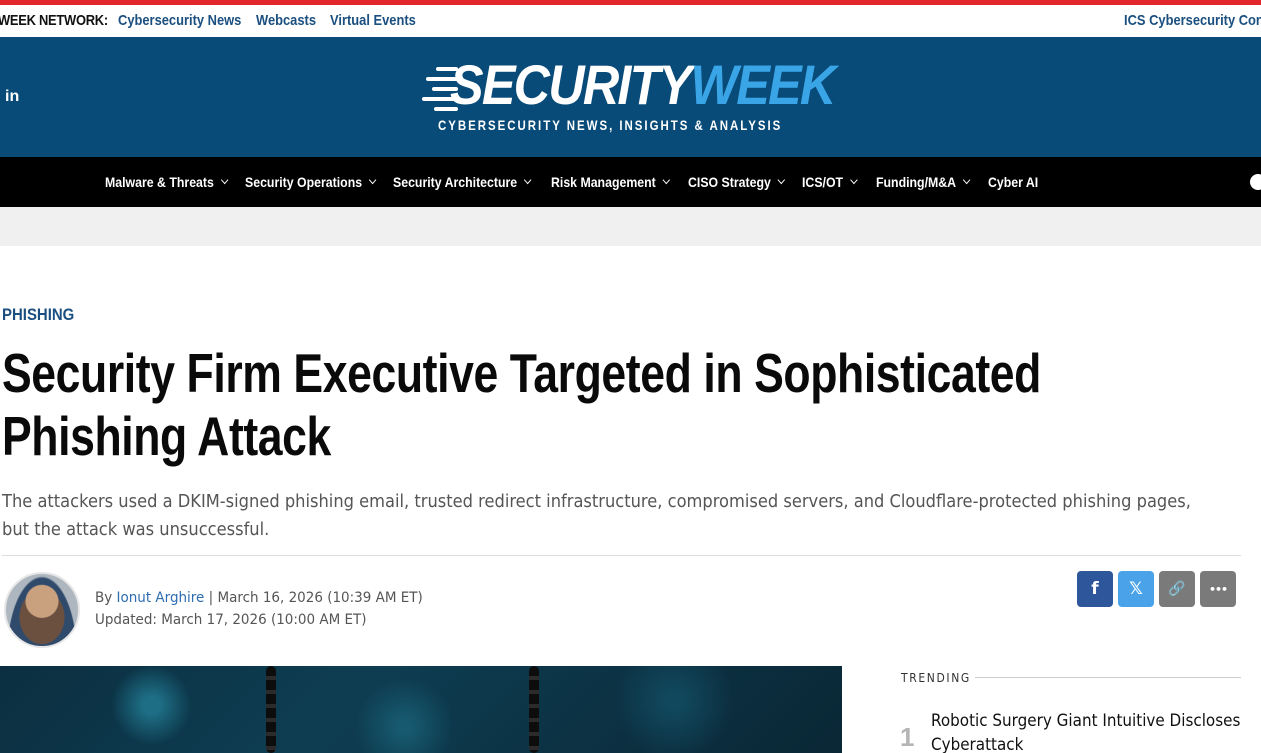 This screenshot has height=753, width=1261. I want to click on trending-title-line: Cyberattack, so click(977, 744).